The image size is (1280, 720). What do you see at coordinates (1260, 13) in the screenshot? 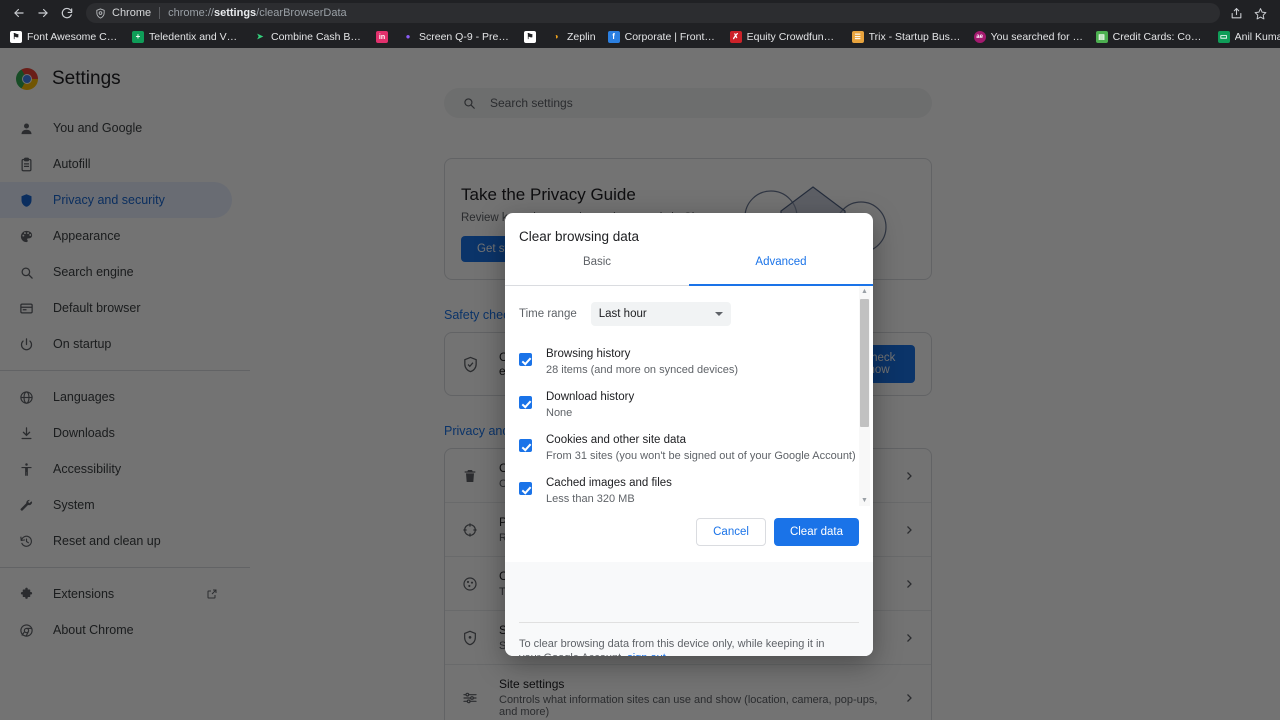
I see `bookmark-star-icon` at bounding box center [1260, 13].